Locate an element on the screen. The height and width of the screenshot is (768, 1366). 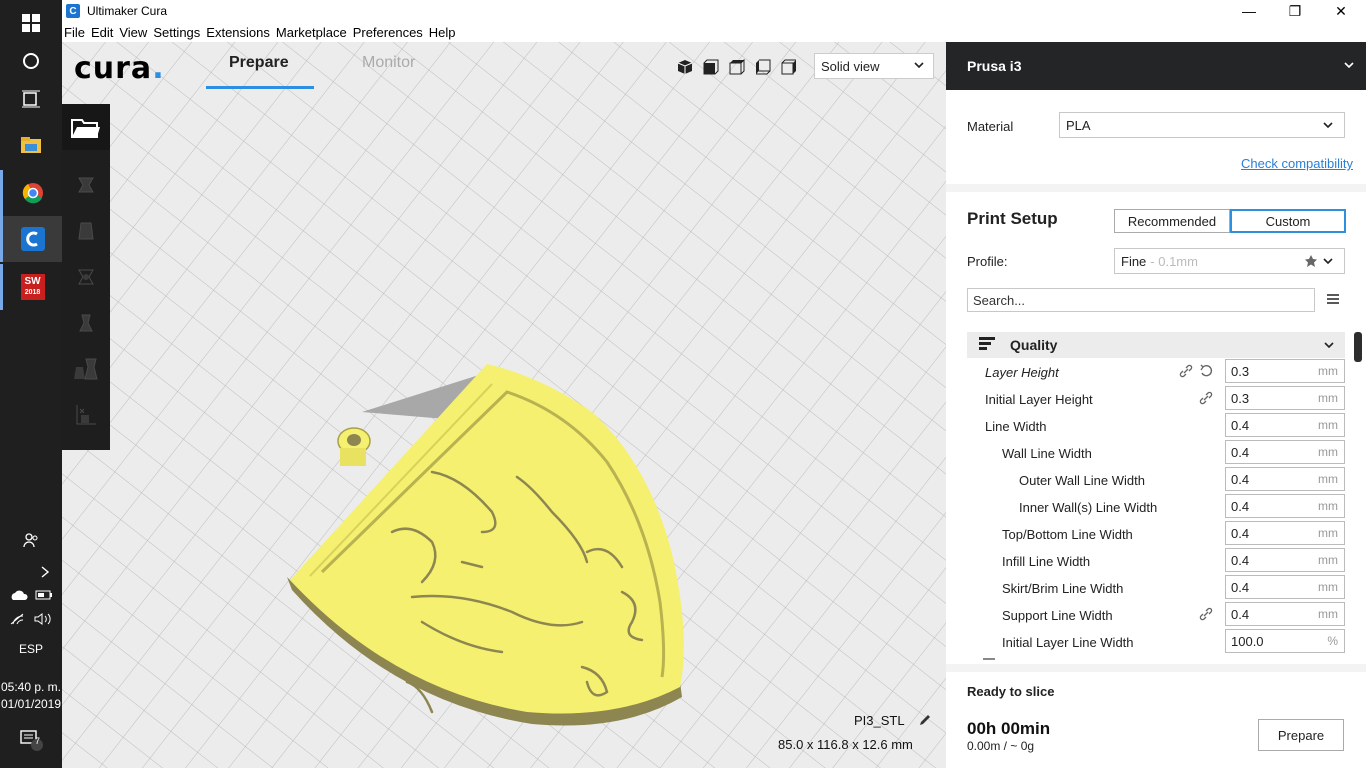
view-right-icon is located at coordinates (789, 67).